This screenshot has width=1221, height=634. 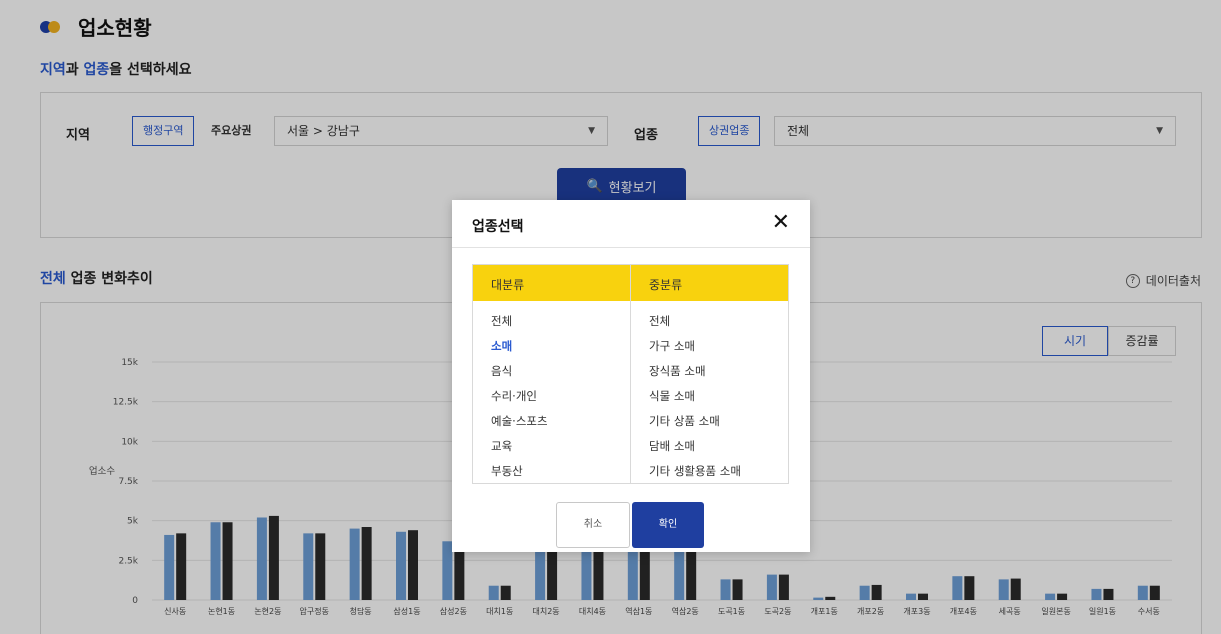 I want to click on major-category-item: 음식, so click(x=501, y=371).